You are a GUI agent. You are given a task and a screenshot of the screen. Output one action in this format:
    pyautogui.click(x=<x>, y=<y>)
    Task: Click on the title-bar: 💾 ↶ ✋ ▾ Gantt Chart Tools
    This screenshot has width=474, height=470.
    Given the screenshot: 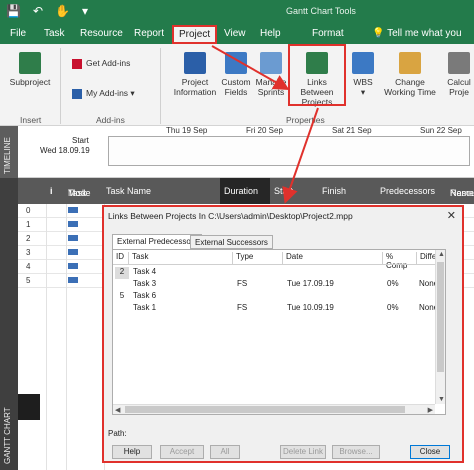 What is the action you would take?
    pyautogui.click(x=237, y=12)
    